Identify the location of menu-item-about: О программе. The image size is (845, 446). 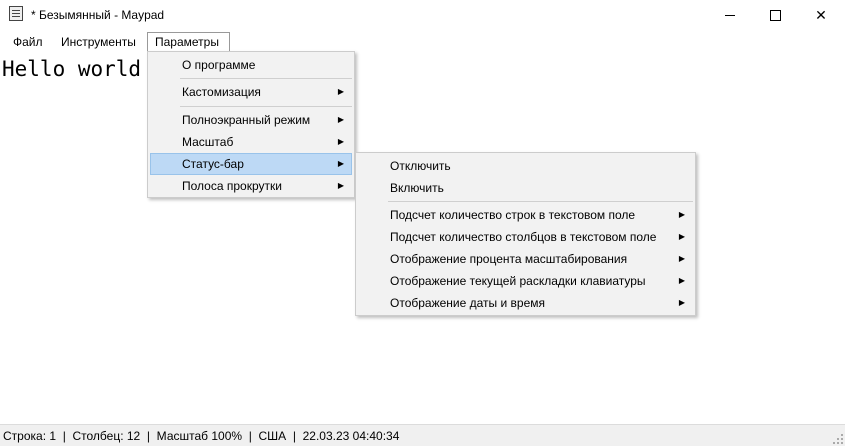
(251, 65).